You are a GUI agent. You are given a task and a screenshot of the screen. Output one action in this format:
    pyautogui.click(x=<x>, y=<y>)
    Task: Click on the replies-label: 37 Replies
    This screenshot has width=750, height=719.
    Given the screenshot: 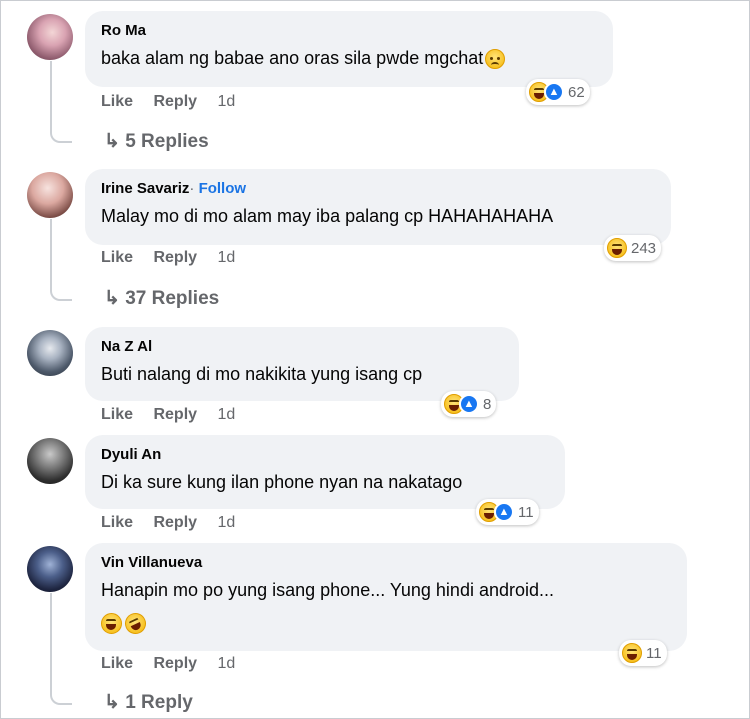 What is the action you would take?
    pyautogui.click(x=172, y=298)
    